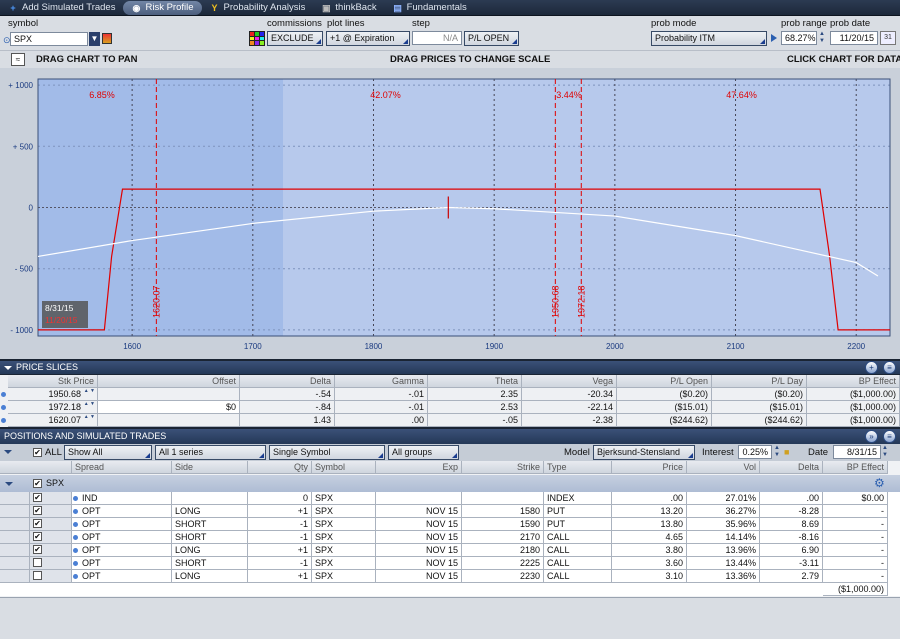  Describe the element at coordinates (368, 38) in the screenshot. I see `plot-lines-dropdown: +1 @ Expiration` at that location.